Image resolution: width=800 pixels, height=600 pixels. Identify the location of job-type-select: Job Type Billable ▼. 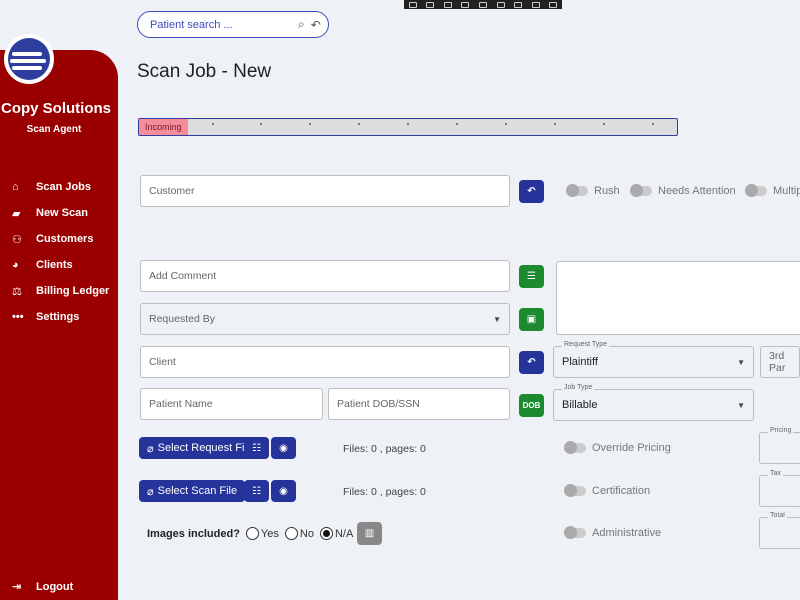
(653, 402).